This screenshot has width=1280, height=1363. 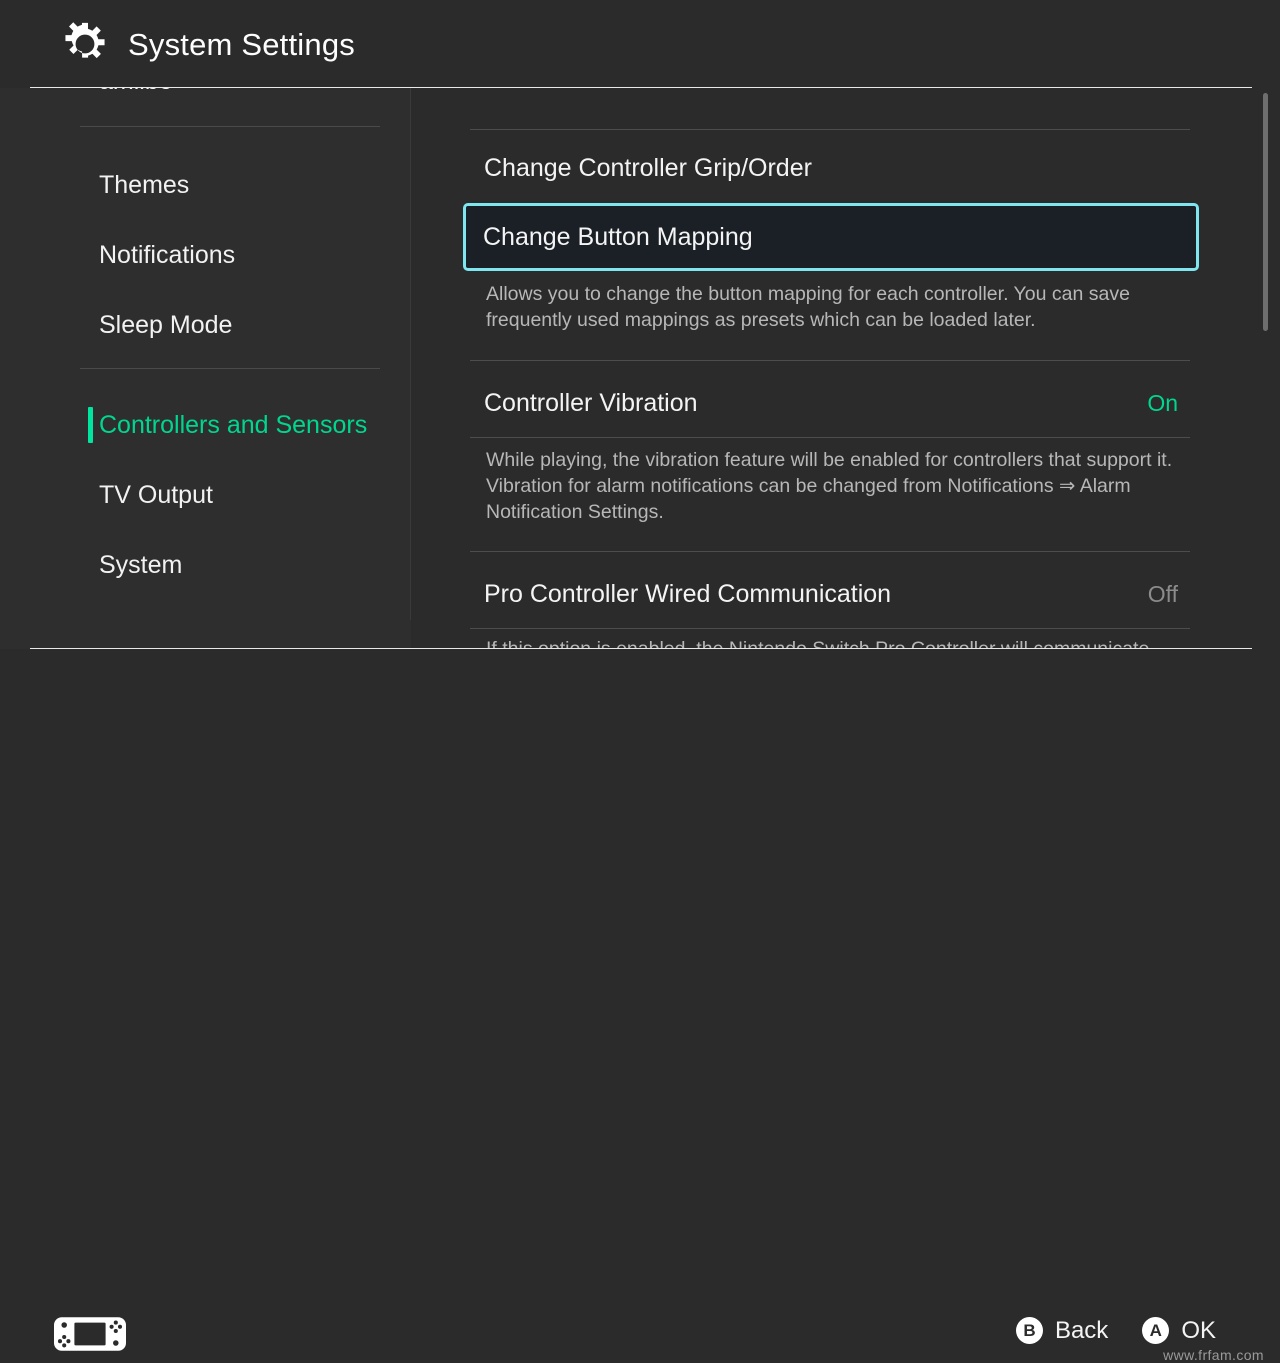 What do you see at coordinates (1156, 1330) in the screenshot?
I see `a-button-icon: A` at bounding box center [1156, 1330].